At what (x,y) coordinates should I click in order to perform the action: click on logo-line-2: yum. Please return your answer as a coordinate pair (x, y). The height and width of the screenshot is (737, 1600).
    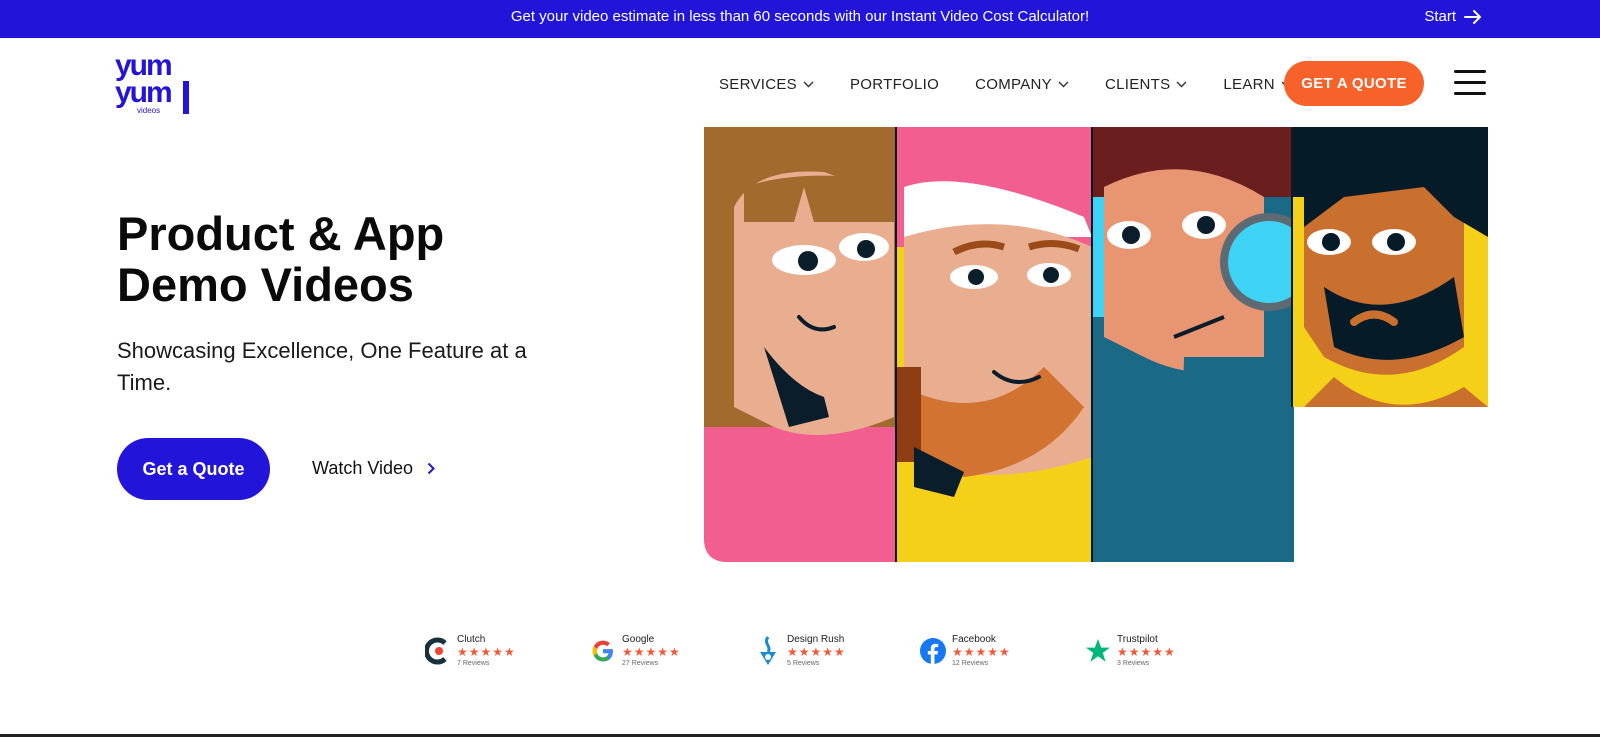
    Looking at the image, I should click on (143, 92).